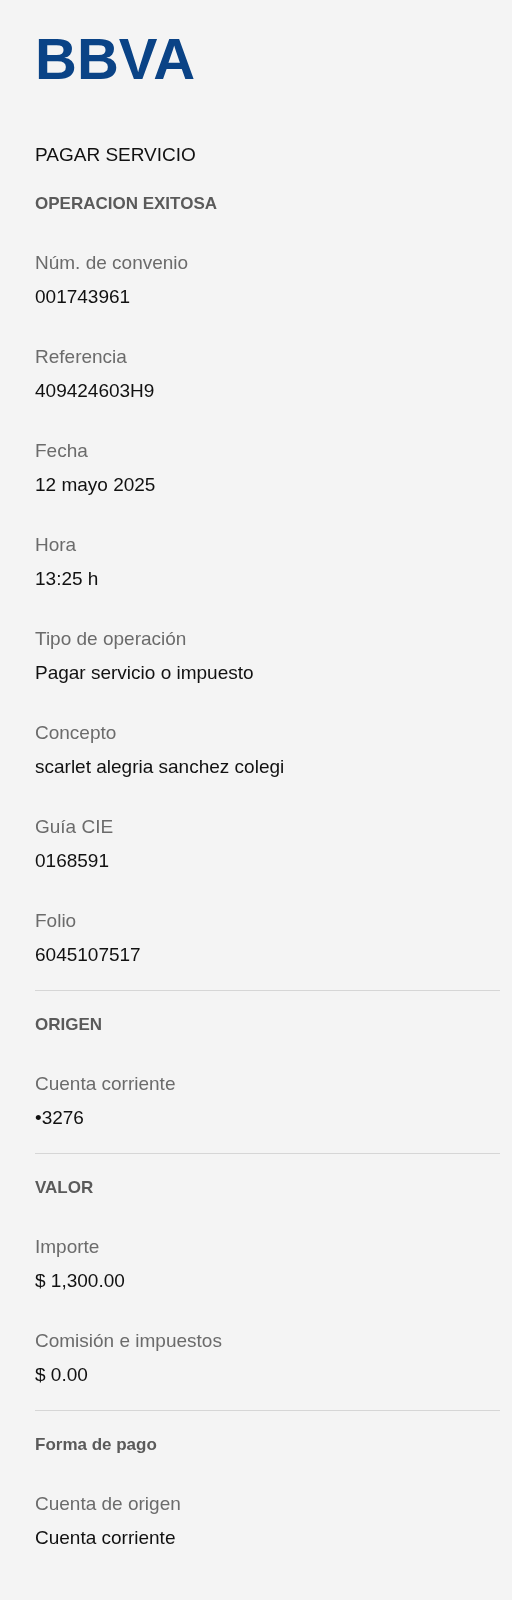  What do you see at coordinates (67, 1247) in the screenshot?
I see `field-label: Importe` at bounding box center [67, 1247].